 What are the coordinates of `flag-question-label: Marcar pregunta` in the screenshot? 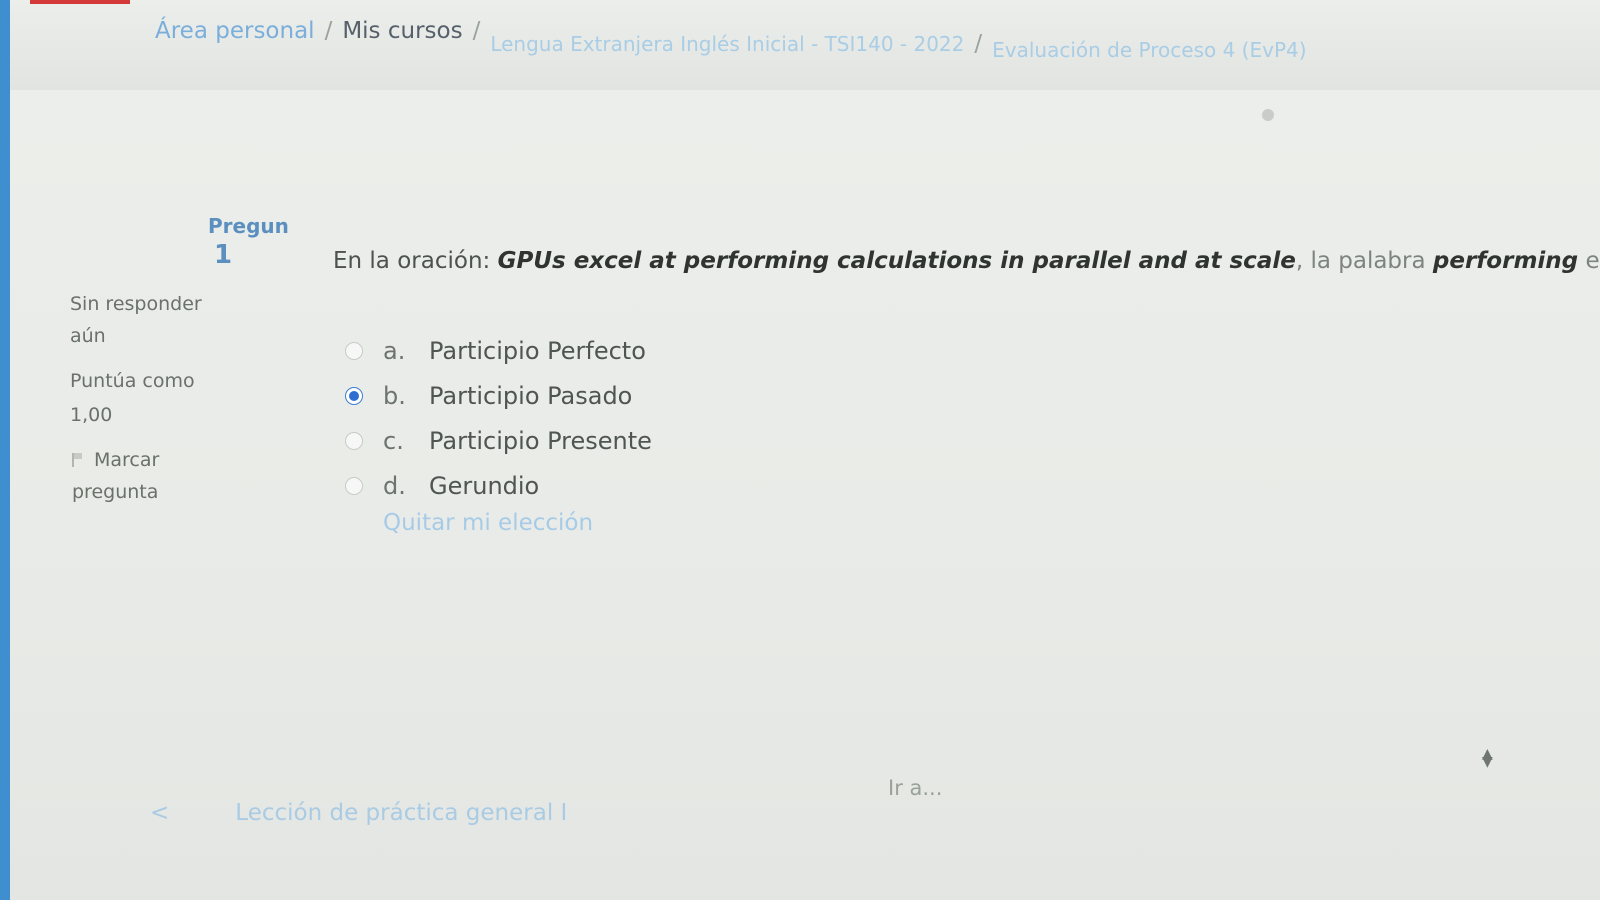 It's located at (116, 476).